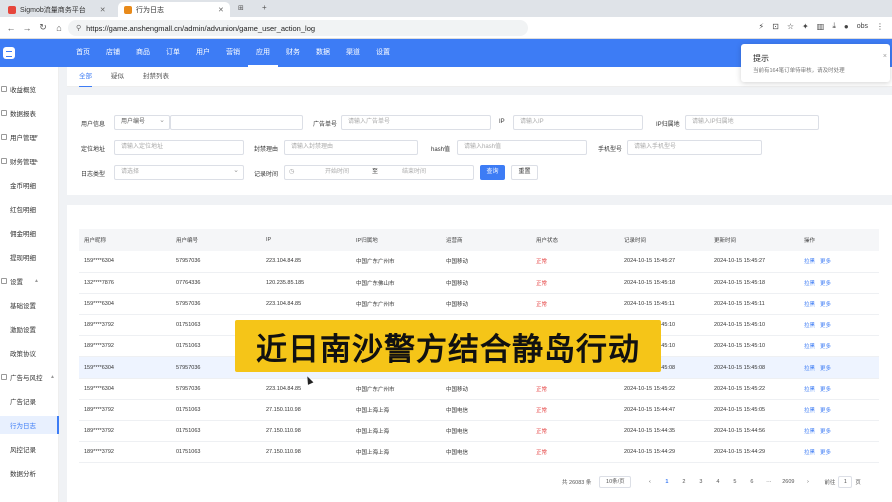  Describe the element at coordinates (29, 257) in the screenshot. I see `sidebar-item-withdraw: 提现明细` at that location.